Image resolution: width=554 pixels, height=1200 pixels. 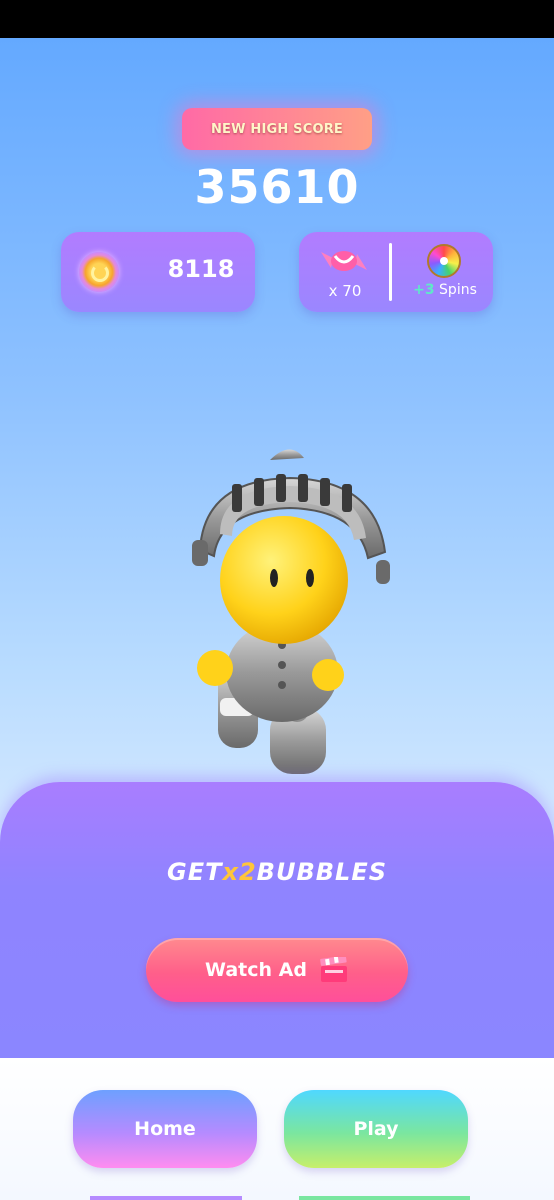 I want to click on spins-label: Spins, so click(x=458, y=290).